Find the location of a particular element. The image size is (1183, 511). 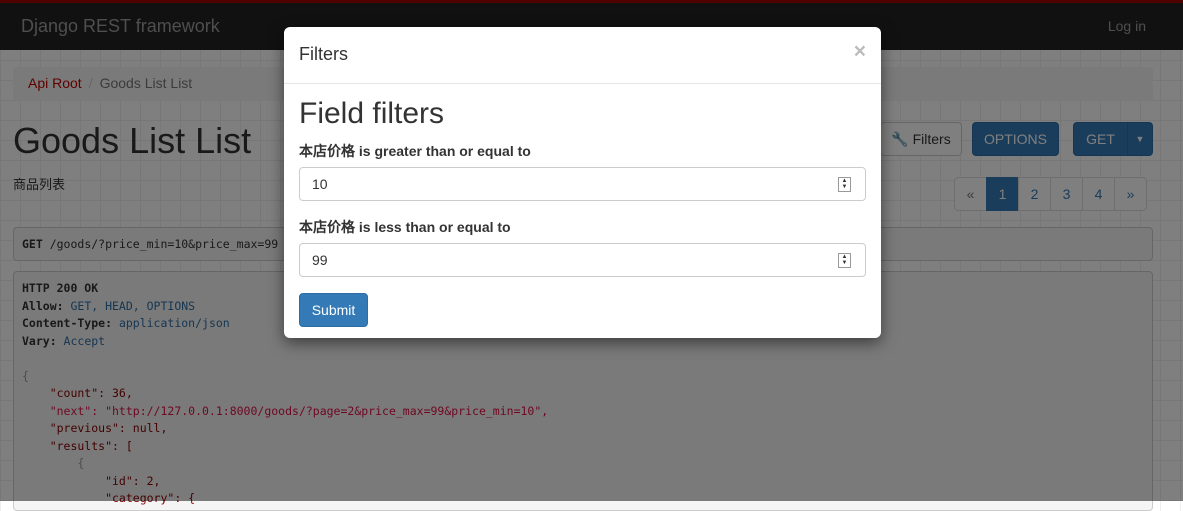

price-min-value: 10 is located at coordinates (320, 184).